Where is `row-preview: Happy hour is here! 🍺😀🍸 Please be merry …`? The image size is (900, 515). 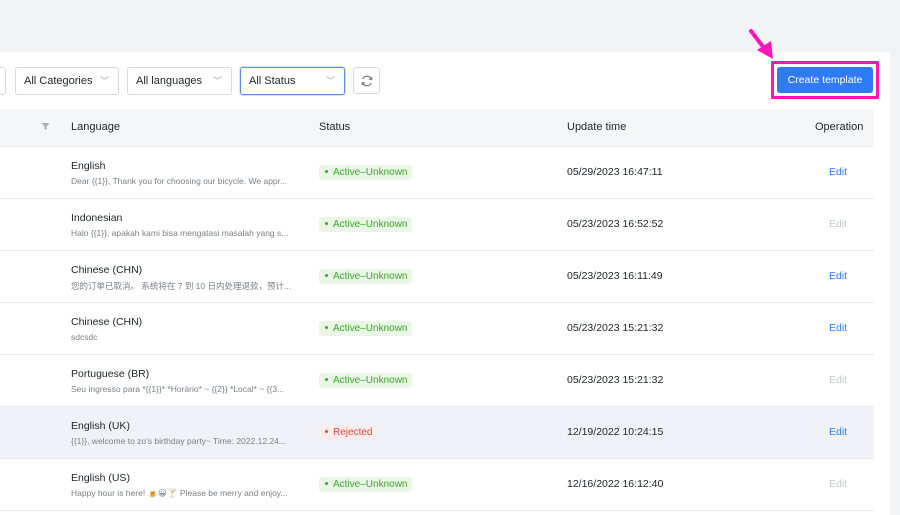
row-preview: Happy hour is here! 🍺😀🍸 Please be merry … is located at coordinates (179, 493).